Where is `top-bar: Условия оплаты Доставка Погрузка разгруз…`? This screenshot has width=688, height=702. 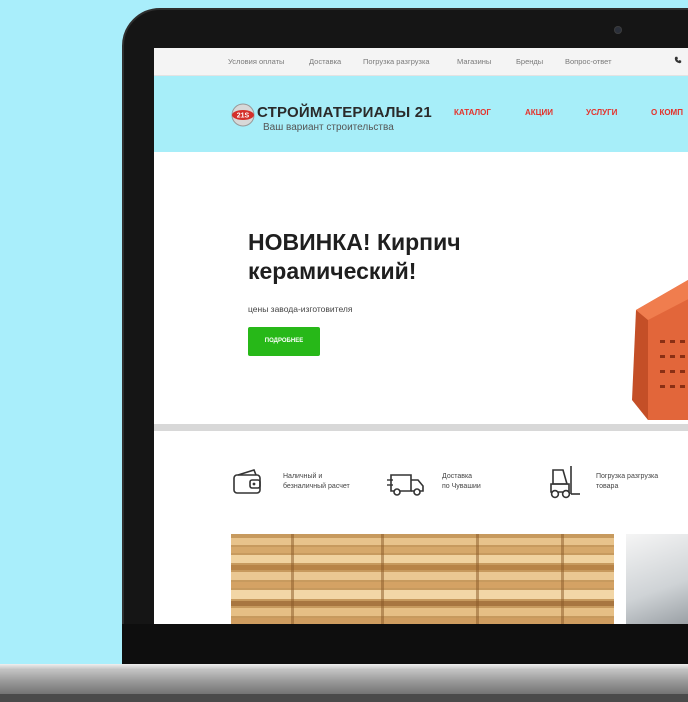
top-bar: Условия оплаты Доставка Погрузка разгруз… is located at coordinates (421, 62).